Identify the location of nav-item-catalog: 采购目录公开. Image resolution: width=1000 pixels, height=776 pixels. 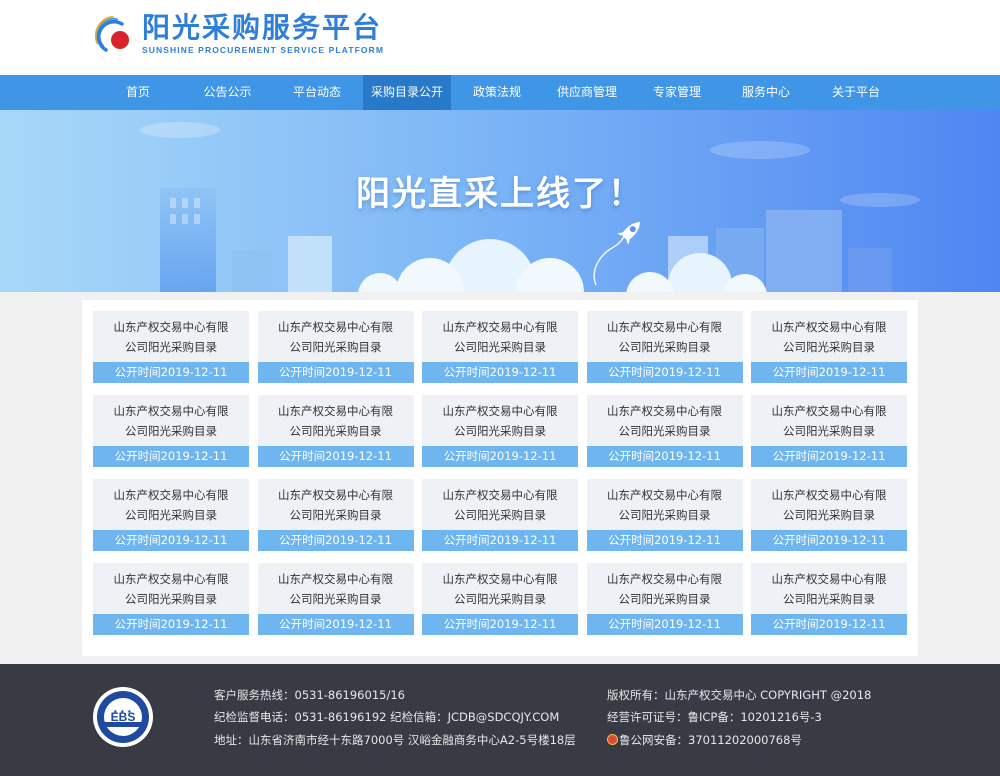
(407, 92).